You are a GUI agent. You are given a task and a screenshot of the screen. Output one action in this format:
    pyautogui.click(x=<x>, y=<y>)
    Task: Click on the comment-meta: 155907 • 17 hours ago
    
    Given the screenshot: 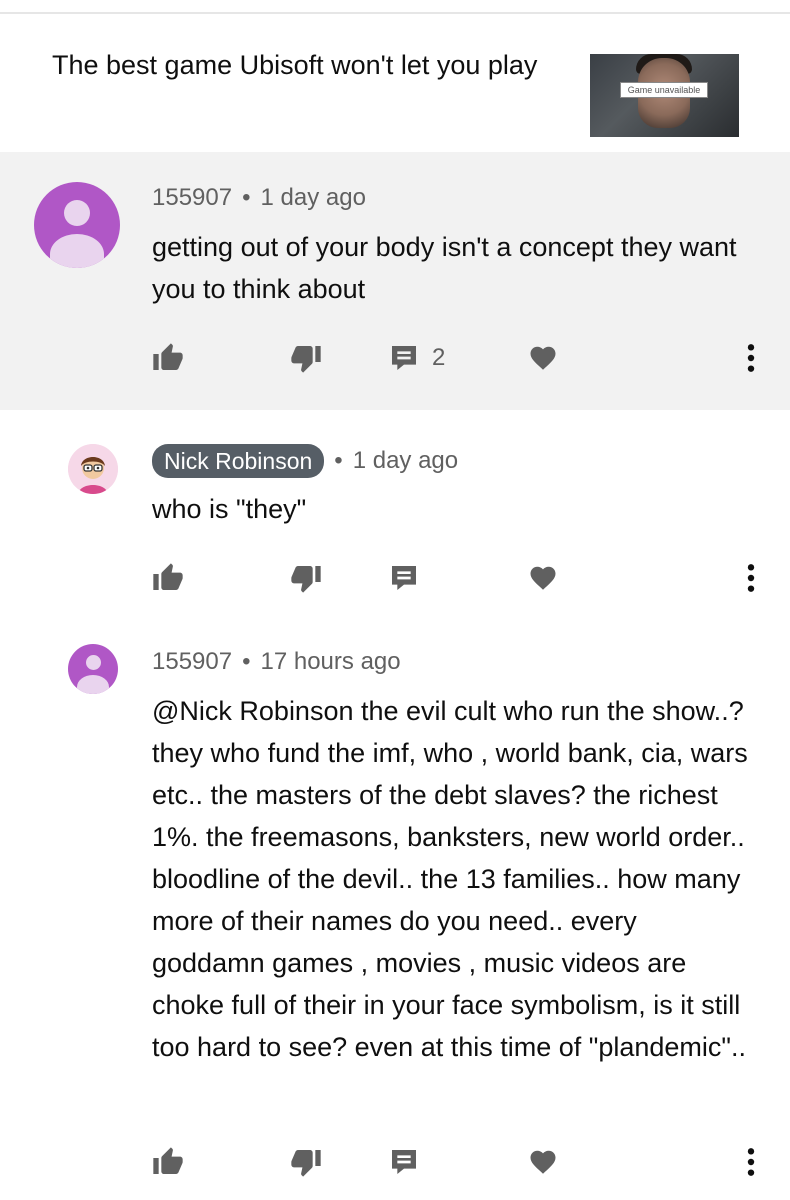 What is the action you would take?
    pyautogui.click(x=276, y=662)
    